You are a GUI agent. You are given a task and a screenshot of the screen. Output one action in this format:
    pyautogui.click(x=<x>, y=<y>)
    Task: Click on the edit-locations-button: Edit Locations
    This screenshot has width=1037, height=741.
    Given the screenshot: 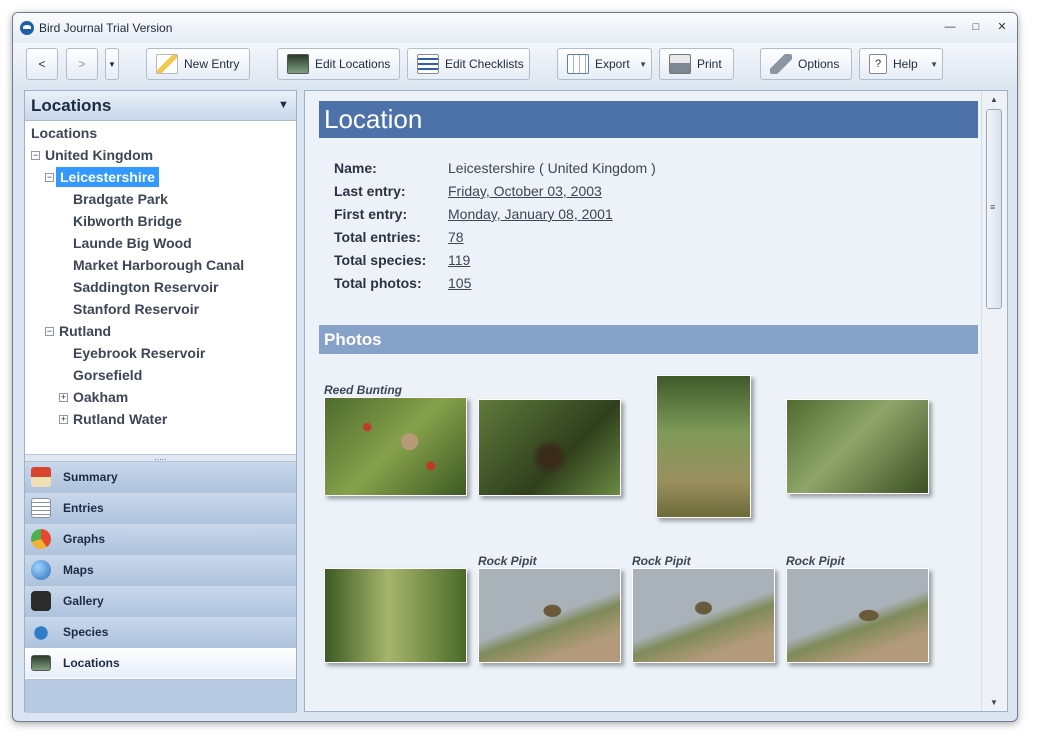 What is the action you would take?
    pyautogui.click(x=338, y=64)
    